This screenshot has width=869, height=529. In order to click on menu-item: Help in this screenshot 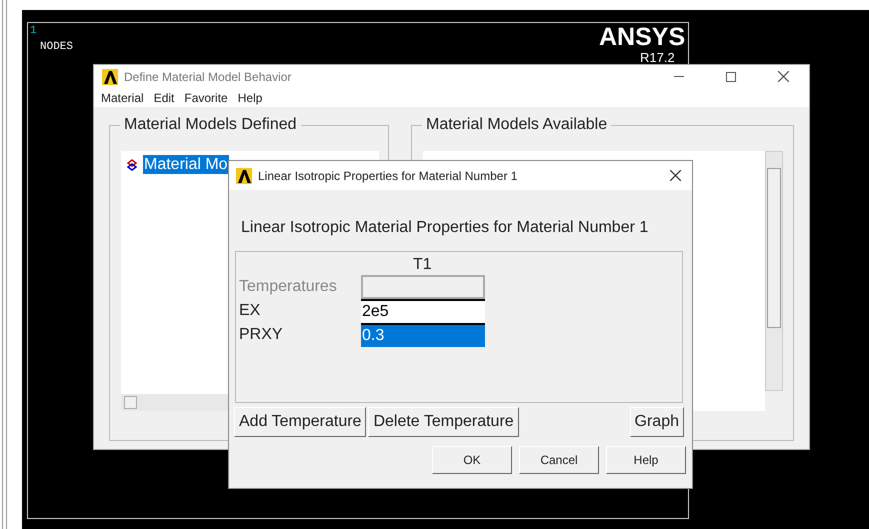, I will do `click(250, 97)`.